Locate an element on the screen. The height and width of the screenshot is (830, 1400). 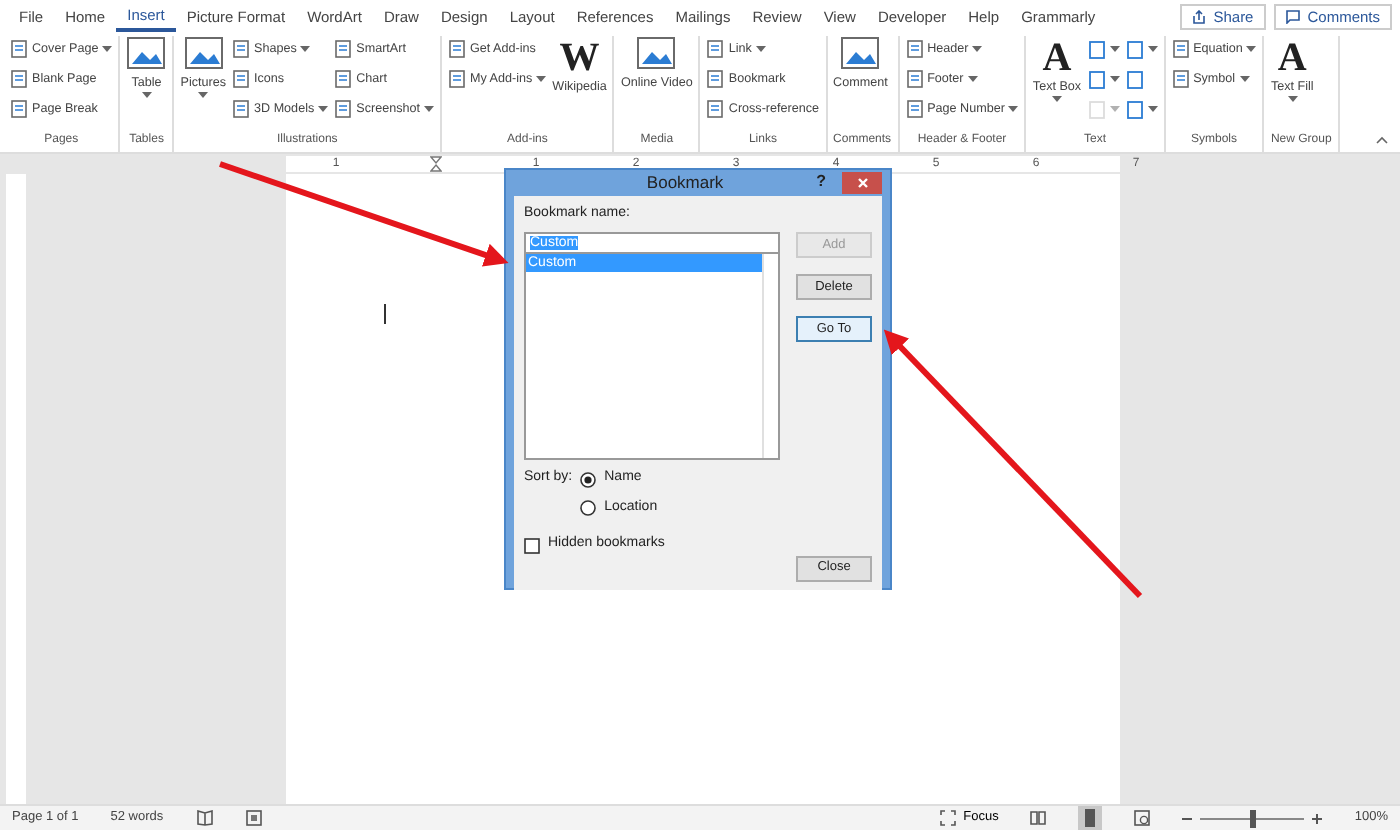
focus-icon is located at coordinates (947, 818).